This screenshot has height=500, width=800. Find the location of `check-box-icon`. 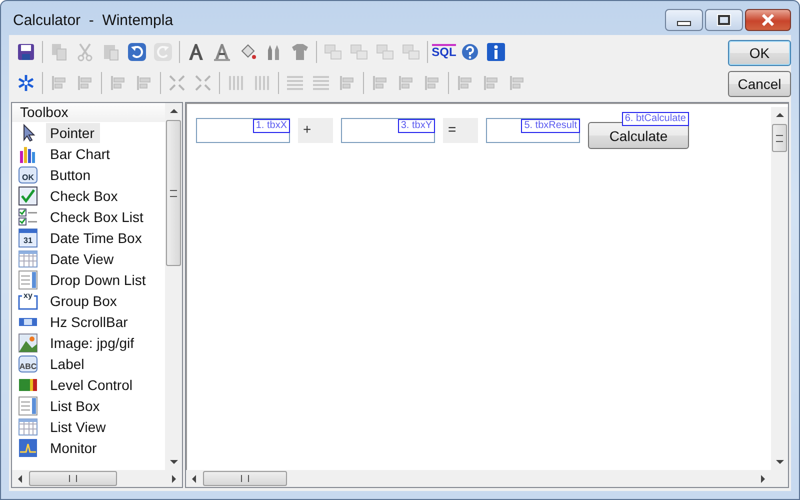

check-box-icon is located at coordinates (28, 196).